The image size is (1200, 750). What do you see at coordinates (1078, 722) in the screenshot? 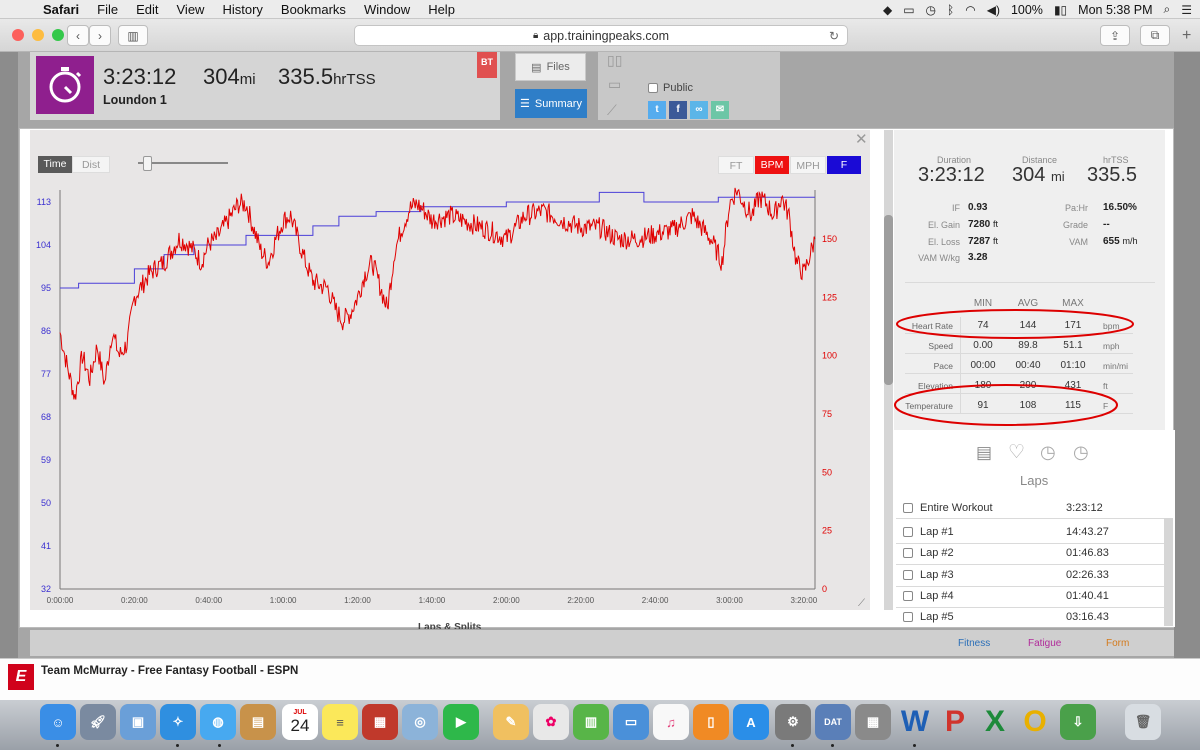
I see `downloads-icon: ⇩` at bounding box center [1078, 722].